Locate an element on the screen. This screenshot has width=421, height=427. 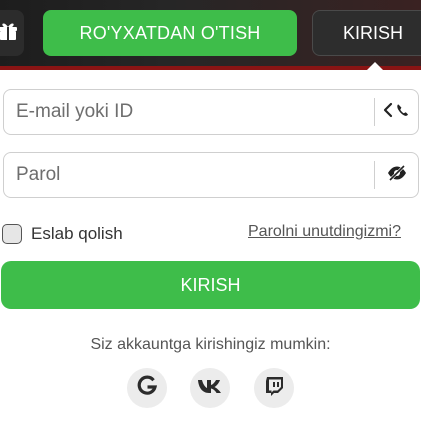
twitch-icon is located at coordinates (274, 388).